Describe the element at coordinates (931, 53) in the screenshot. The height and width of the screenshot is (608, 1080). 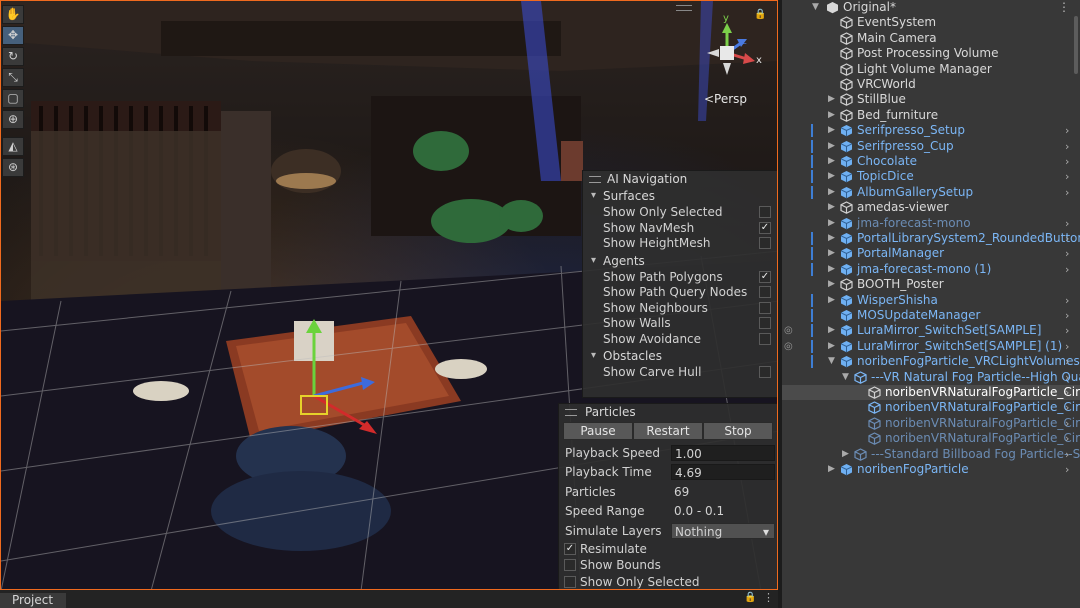
I see `hierarchy-item: Post Processing Volume` at that location.